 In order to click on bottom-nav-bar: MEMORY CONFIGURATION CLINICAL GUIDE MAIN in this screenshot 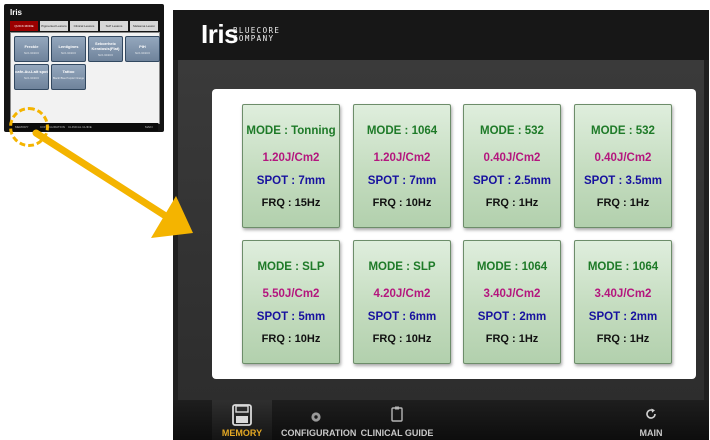, I will do `click(441, 420)`.